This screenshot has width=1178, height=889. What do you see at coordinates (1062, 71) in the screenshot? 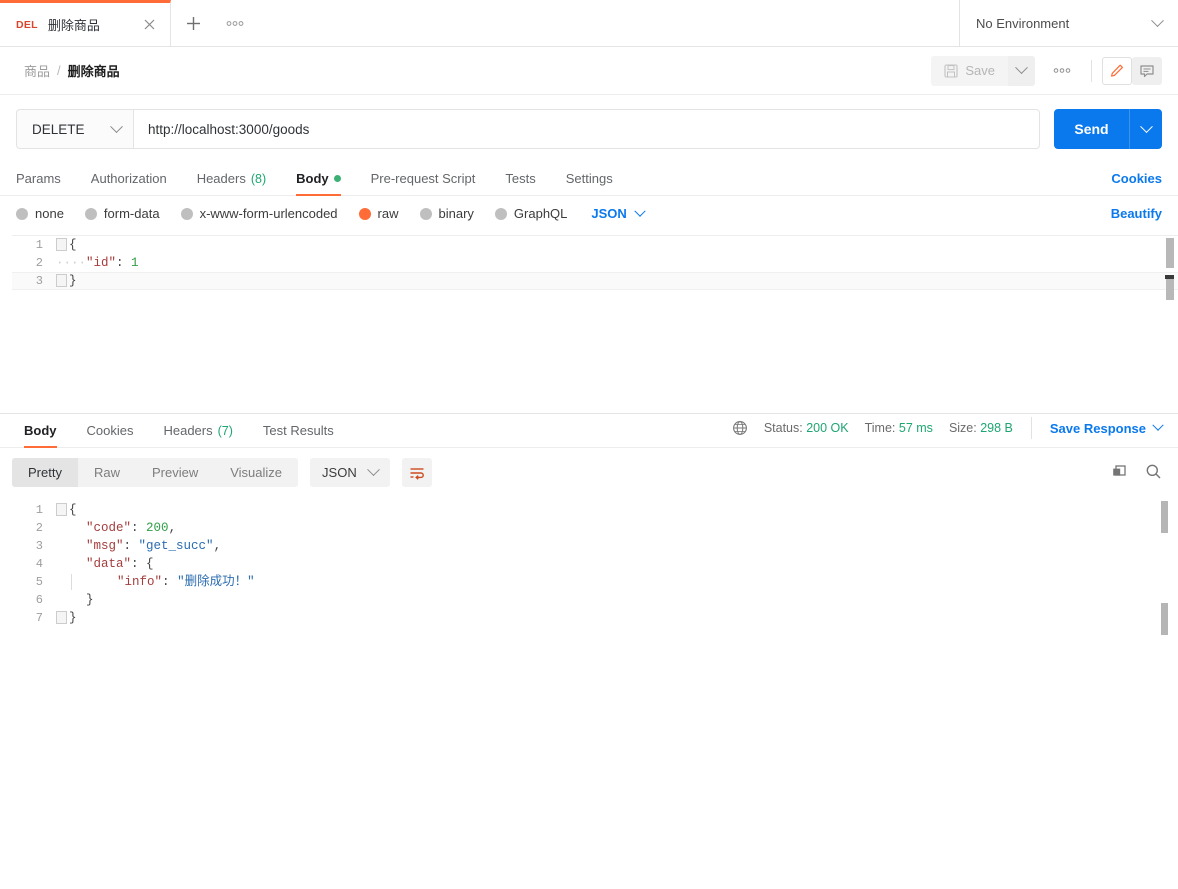
I see `request-more-button` at bounding box center [1062, 71].